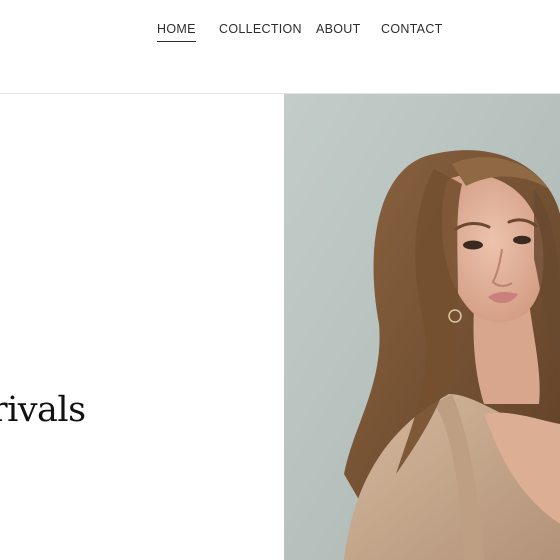 This screenshot has height=560, width=560. I want to click on nav-link-contact: CONTACT, so click(412, 29).